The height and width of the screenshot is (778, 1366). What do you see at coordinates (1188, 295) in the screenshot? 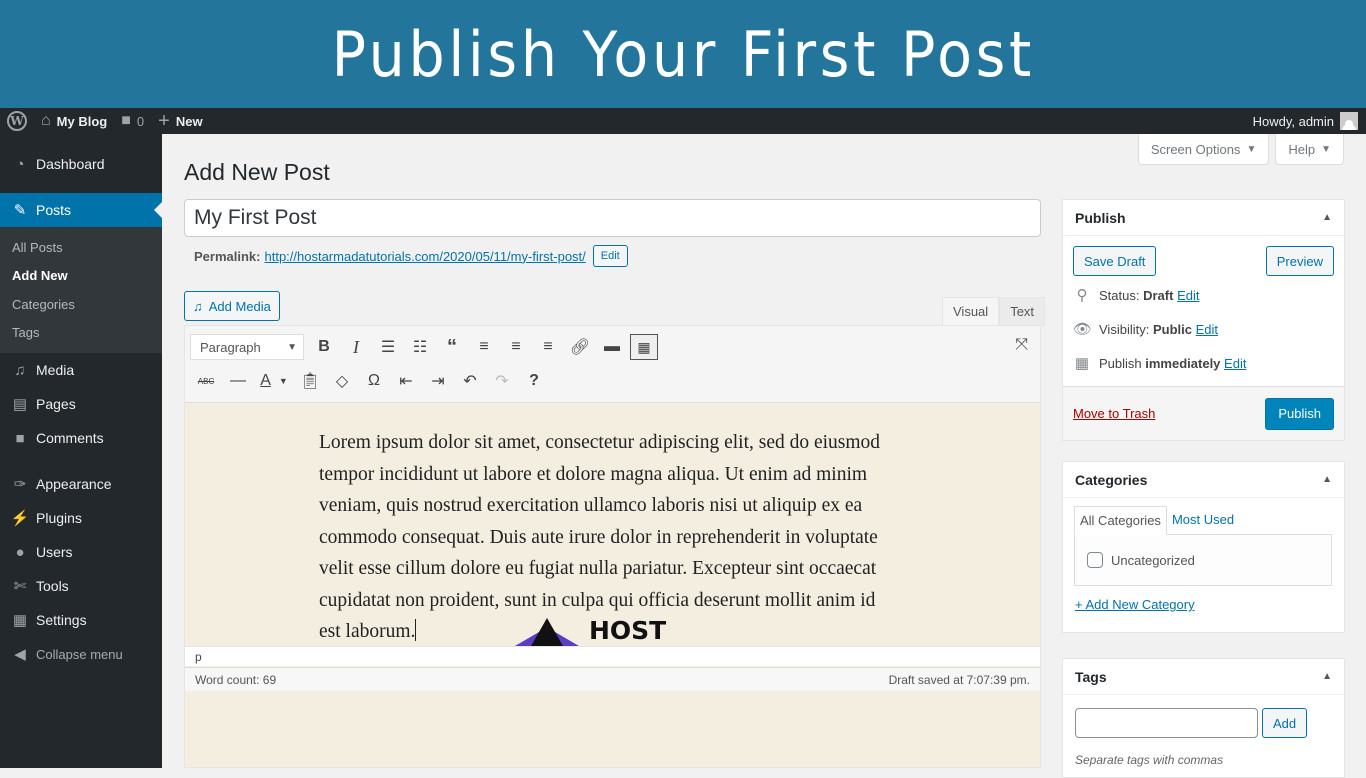
I see `edit-status-link: Edit` at bounding box center [1188, 295].